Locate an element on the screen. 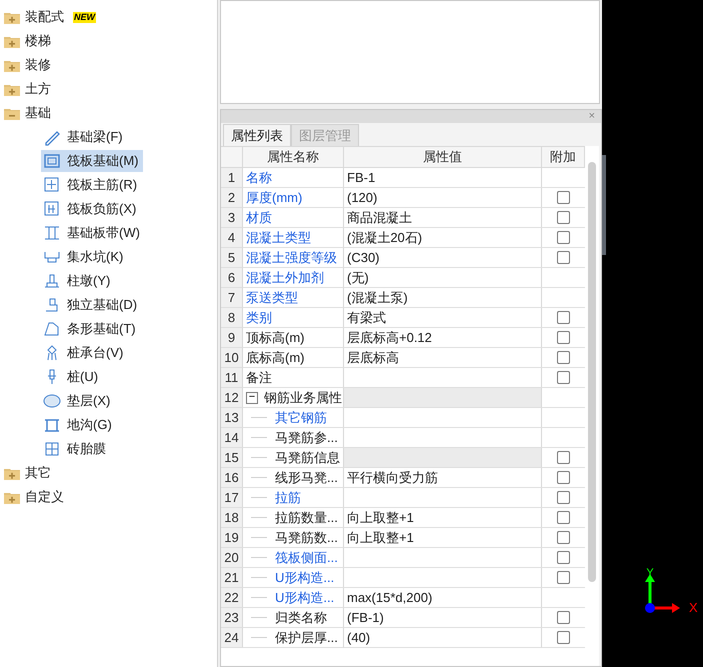 Image resolution: width=703 pixels, height=667 pixels. row-number: 24 is located at coordinates (232, 637).